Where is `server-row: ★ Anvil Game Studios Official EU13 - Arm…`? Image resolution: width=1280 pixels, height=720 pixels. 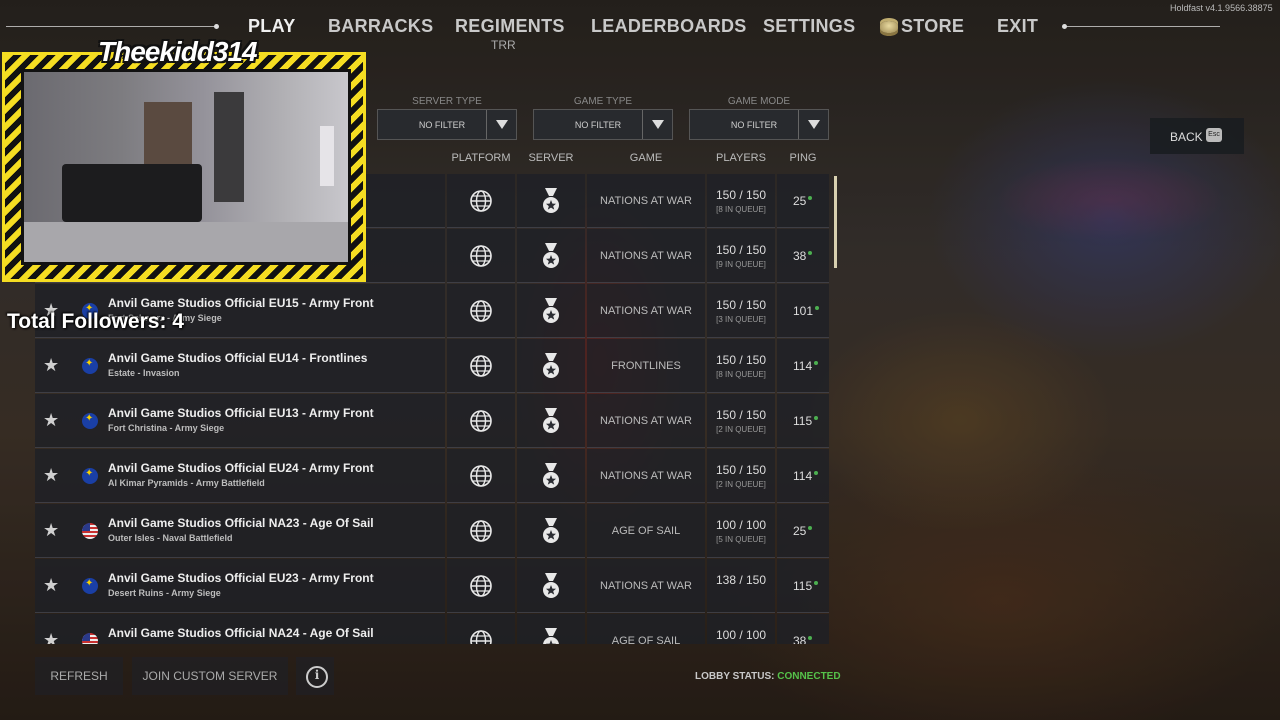
server-row: ★ Anvil Game Studios Official EU13 - Arm… is located at coordinates (432, 421).